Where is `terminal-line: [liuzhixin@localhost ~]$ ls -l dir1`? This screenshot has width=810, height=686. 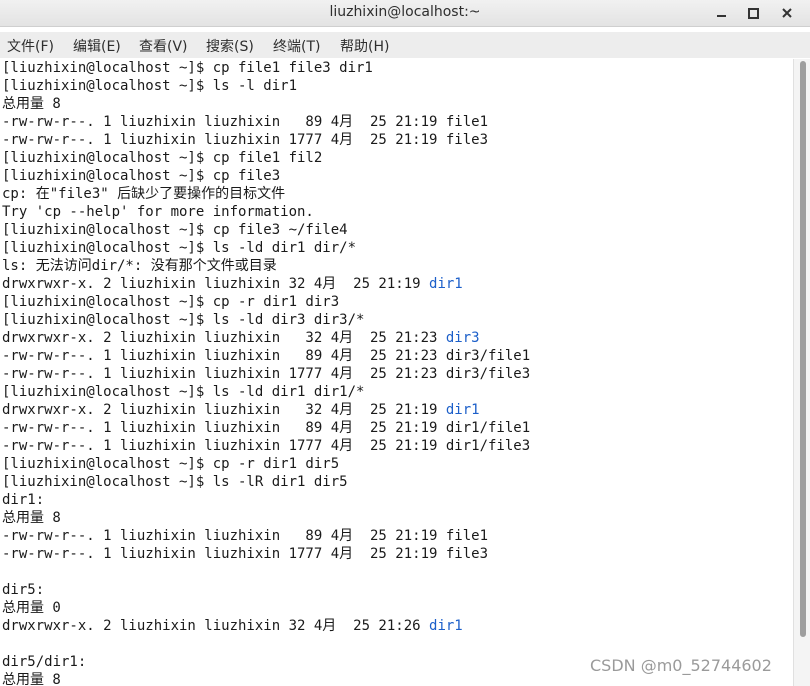
terminal-line: [liuzhixin@localhost ~]$ ls -l dir1 is located at coordinates (149, 86).